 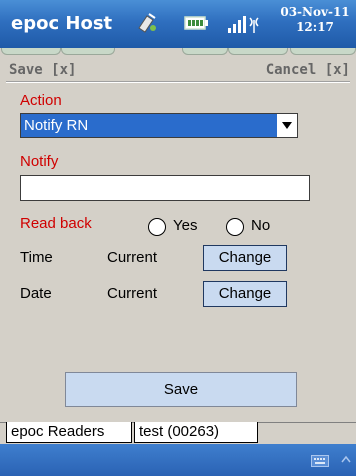 What do you see at coordinates (178, 24) in the screenshot?
I see `title-bar: epoc Host 03-Nov-11 12:17` at bounding box center [178, 24].